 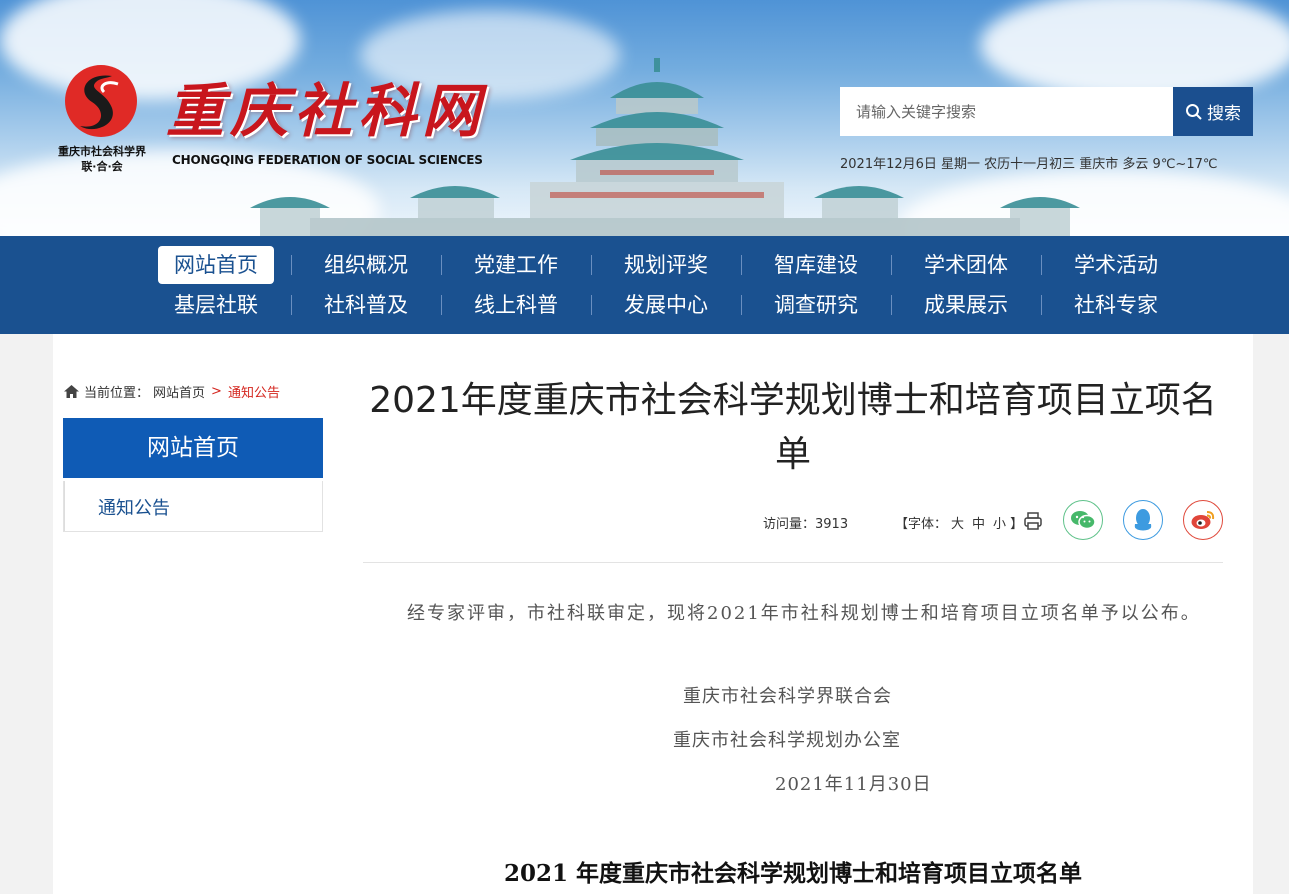 I want to click on nav-item-label: 组织概况, so click(x=366, y=265).